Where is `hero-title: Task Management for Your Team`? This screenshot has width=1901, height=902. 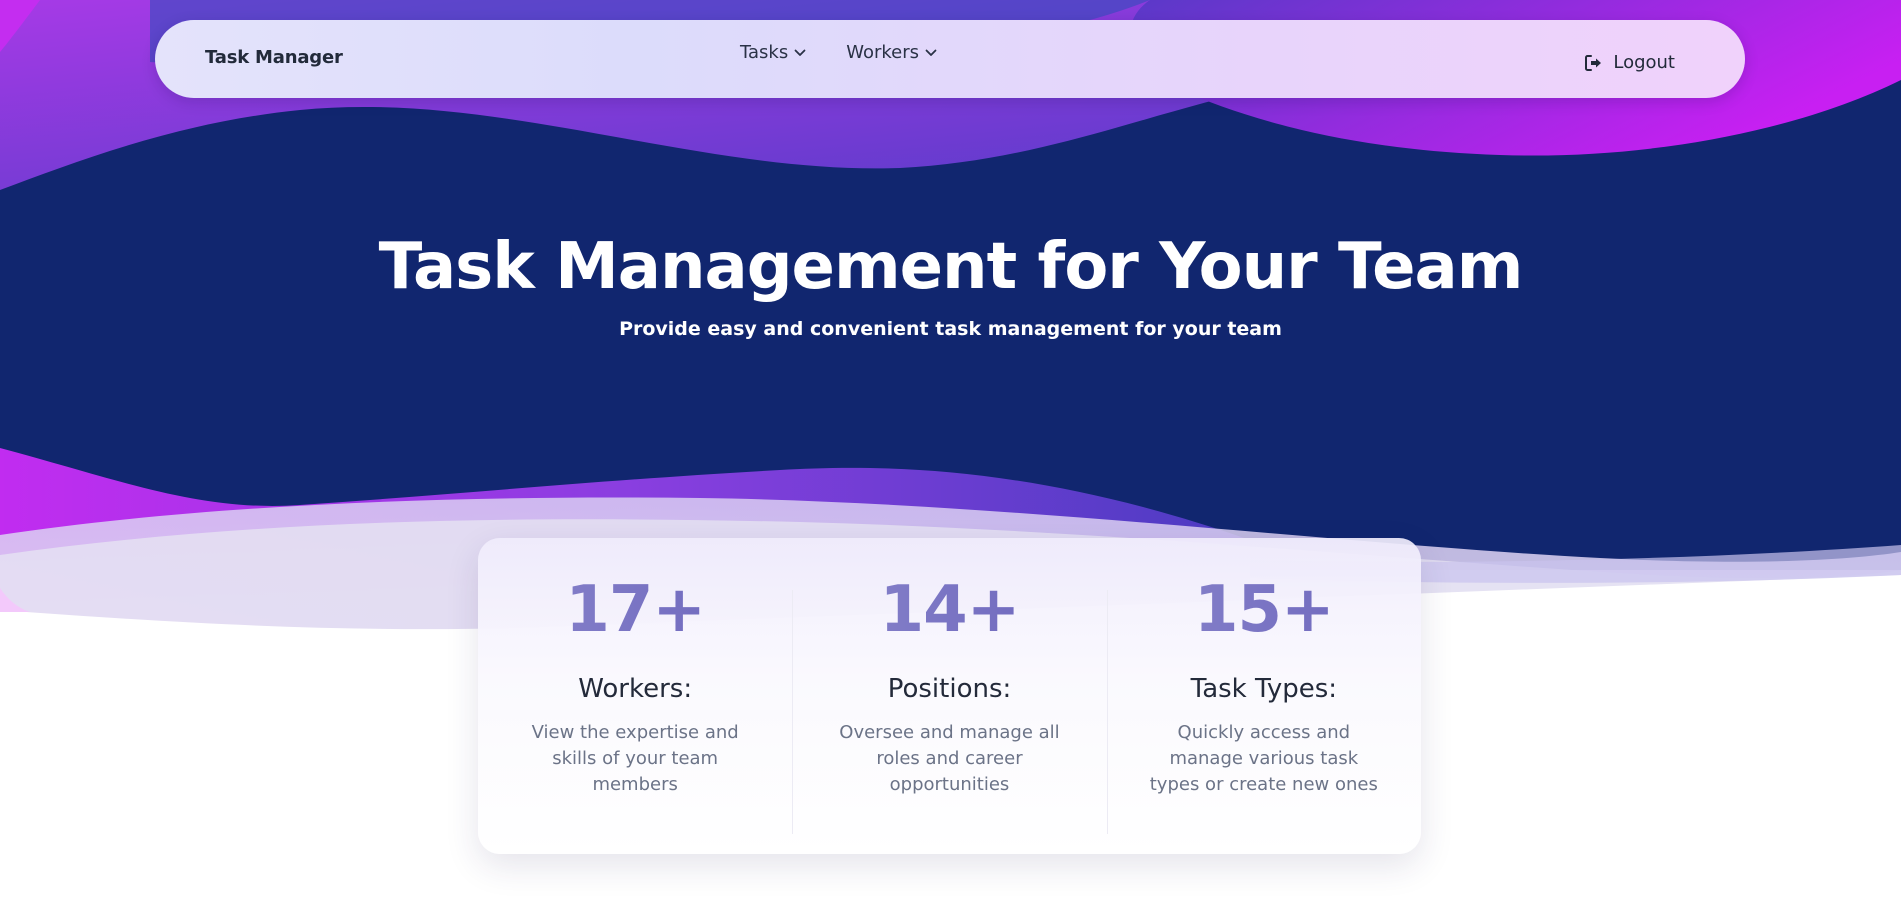
hero-title: Task Management for Your Team is located at coordinates (951, 267).